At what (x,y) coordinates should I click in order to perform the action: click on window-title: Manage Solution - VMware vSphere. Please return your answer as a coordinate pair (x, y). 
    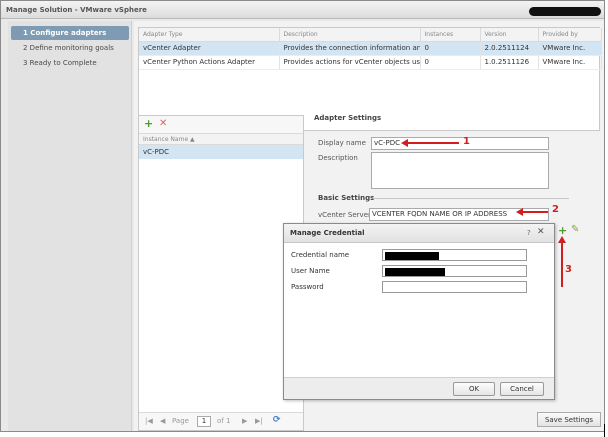
    Looking at the image, I should click on (76, 10).